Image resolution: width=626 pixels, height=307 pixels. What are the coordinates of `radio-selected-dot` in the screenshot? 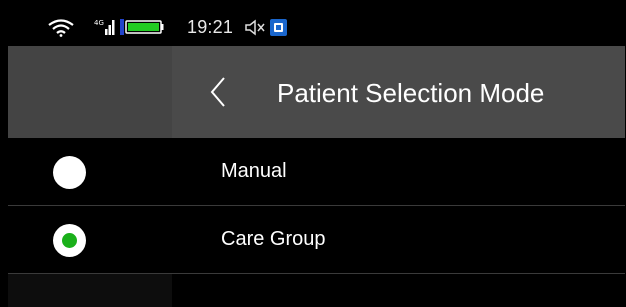 It's located at (69, 240).